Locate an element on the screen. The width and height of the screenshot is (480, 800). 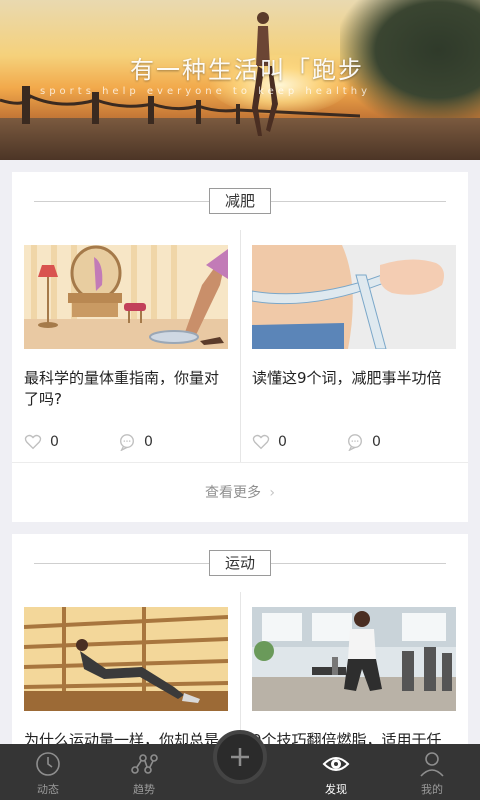
tab-label: 动态 is located at coordinates (48, 789).